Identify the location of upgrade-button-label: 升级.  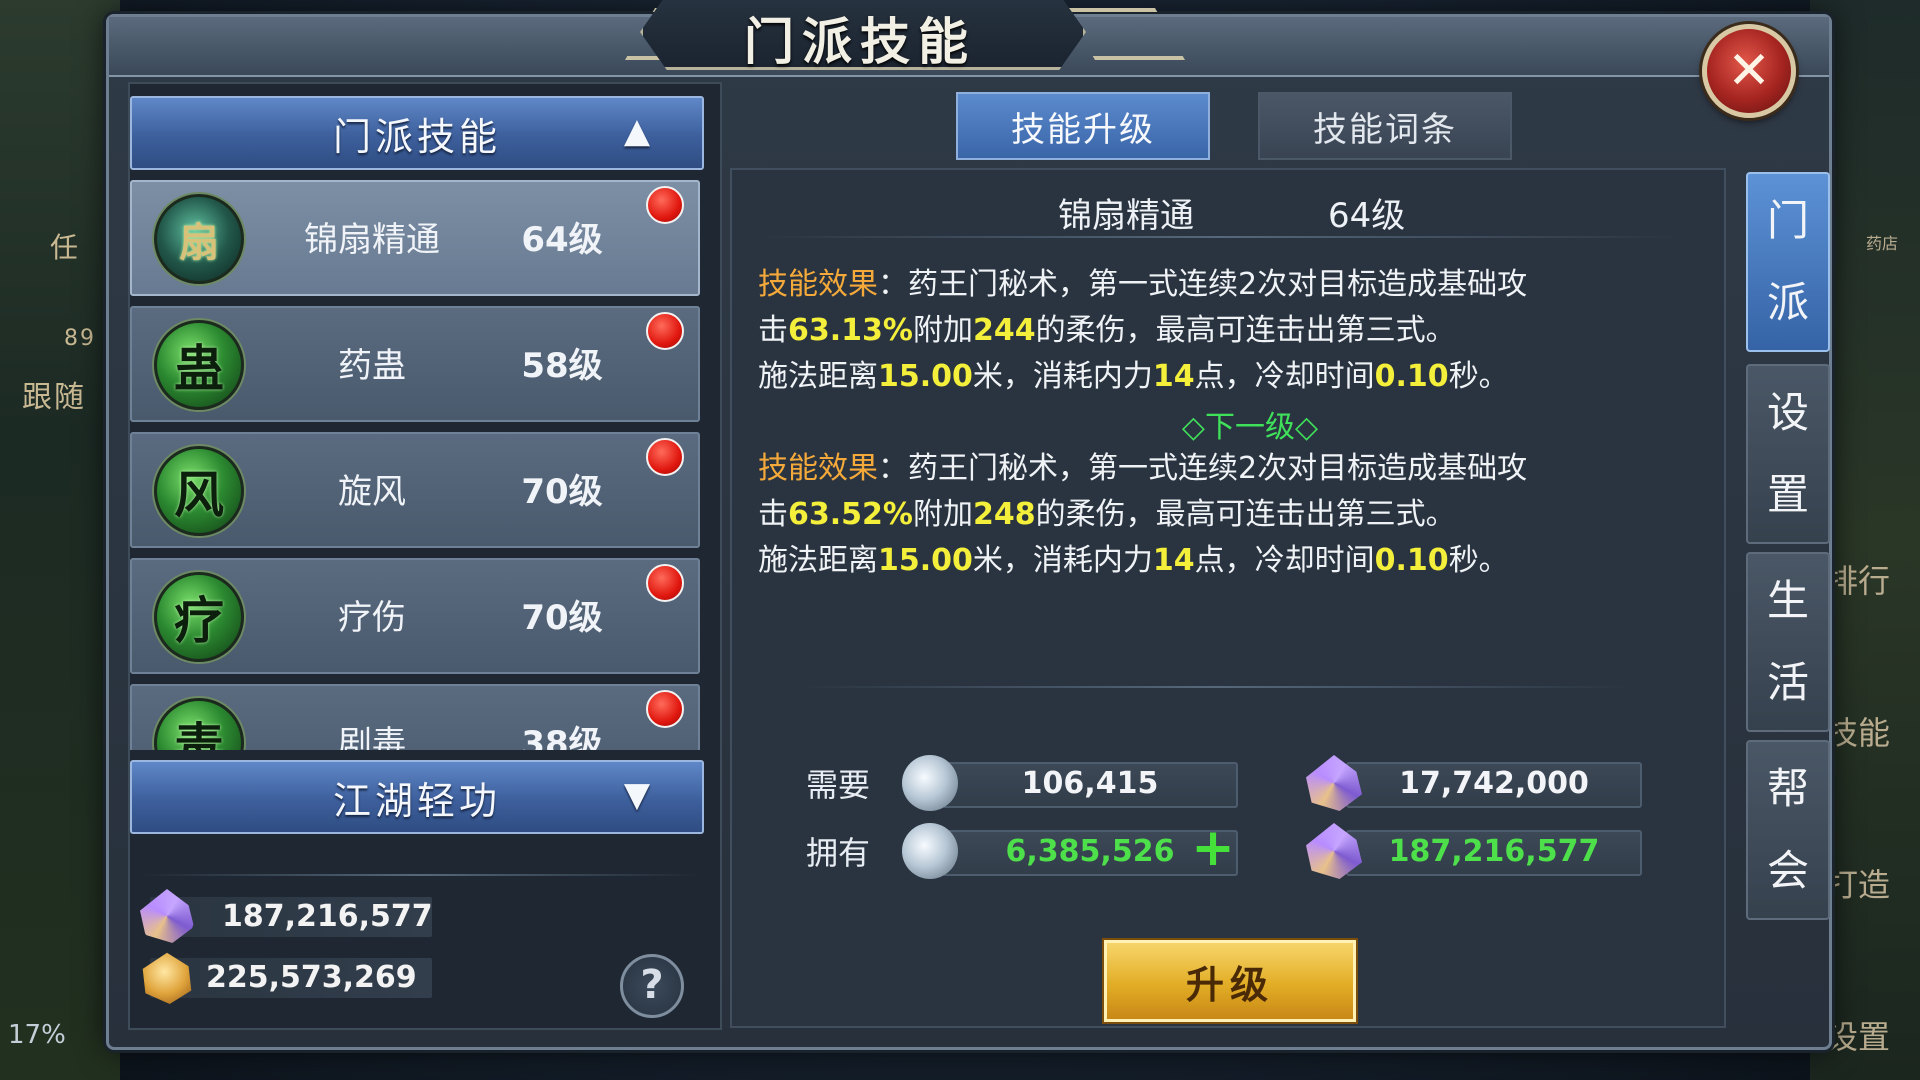
(1229, 984).